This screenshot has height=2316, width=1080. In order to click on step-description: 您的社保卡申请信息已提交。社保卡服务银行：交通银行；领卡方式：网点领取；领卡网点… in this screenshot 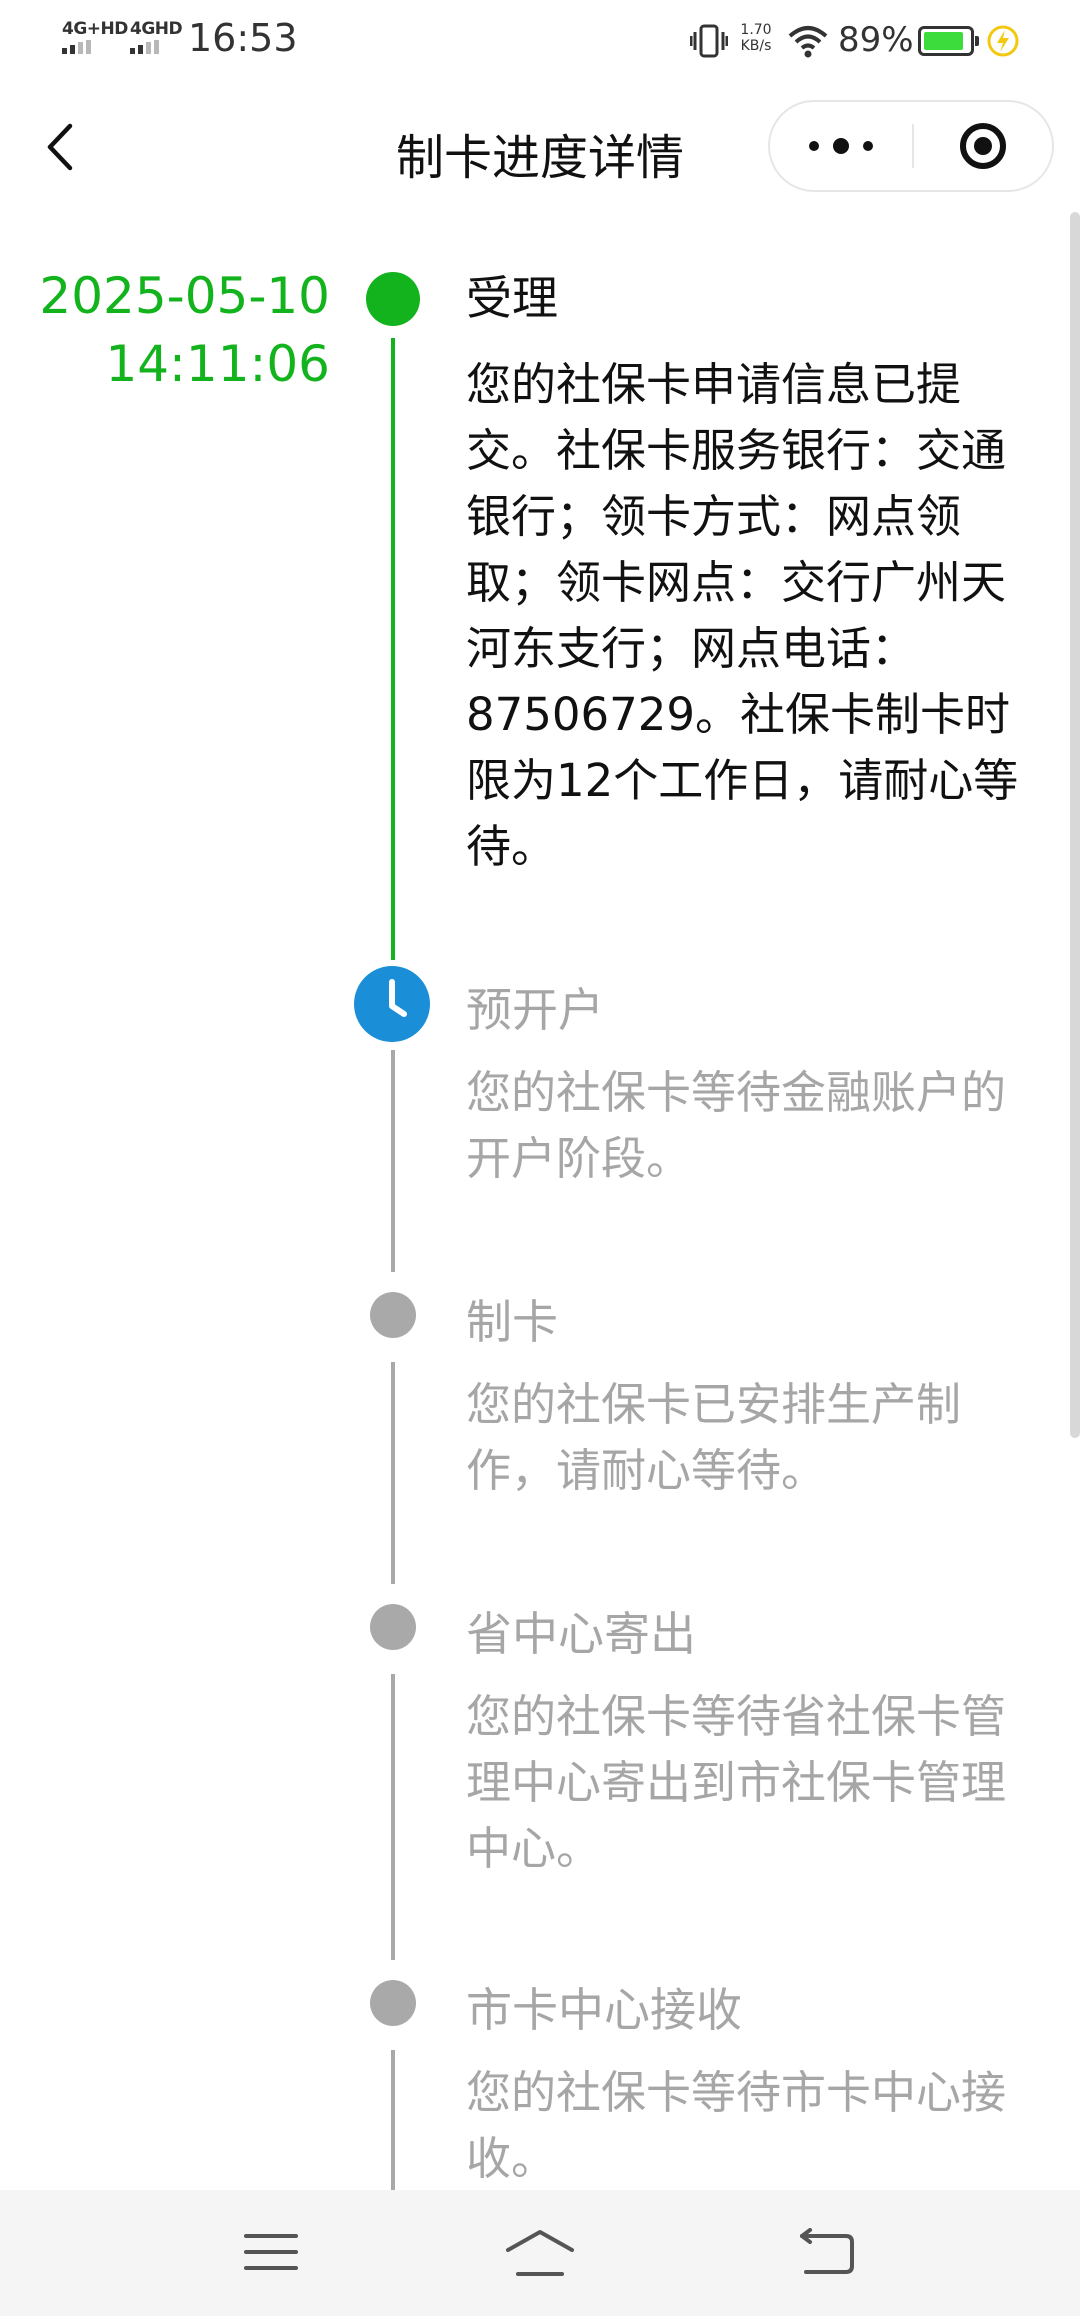, I will do `click(742, 615)`.